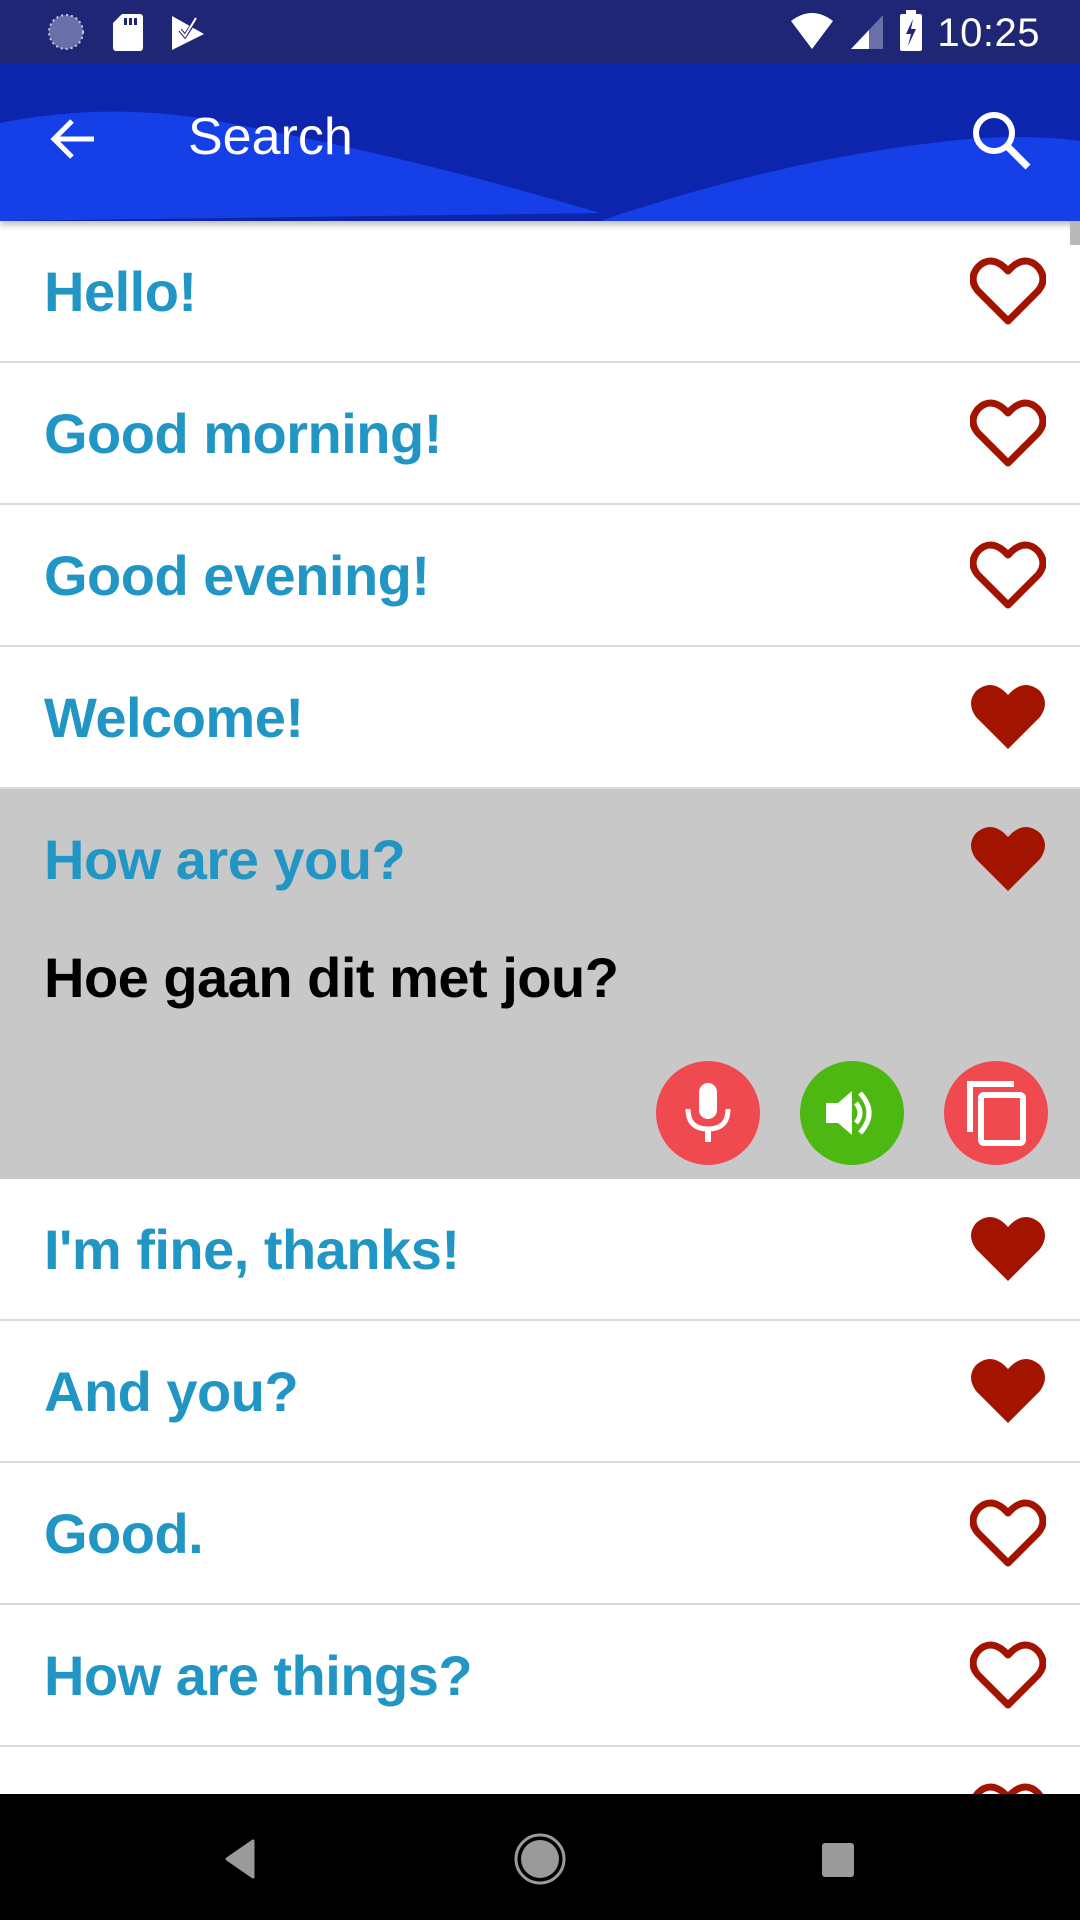  I want to click on back-button, so click(74, 139).